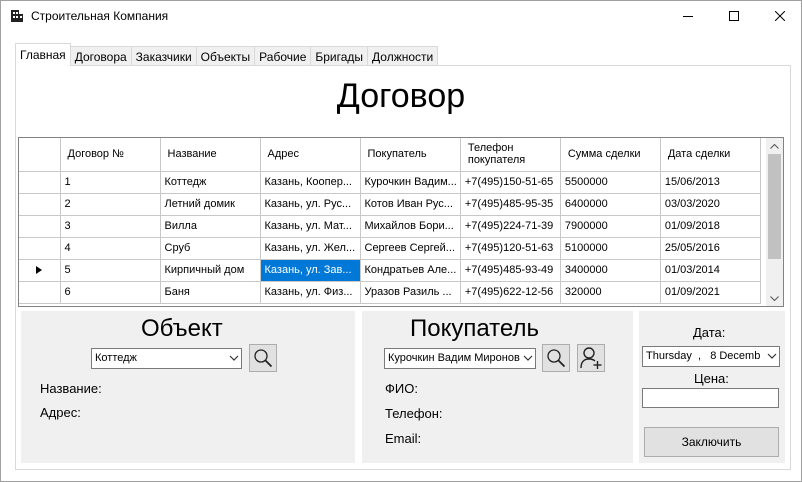  Describe the element at coordinates (210, 155) in the screenshot. I see `column-header-name: Название` at that location.